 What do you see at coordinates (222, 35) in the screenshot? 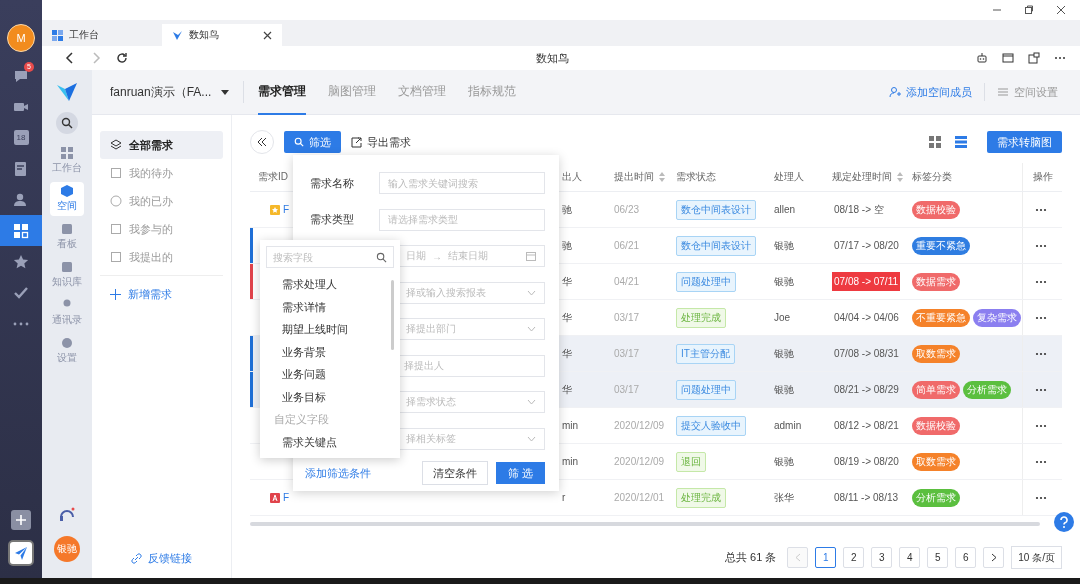
I see `browser-tab: 数知鸟` at bounding box center [222, 35].